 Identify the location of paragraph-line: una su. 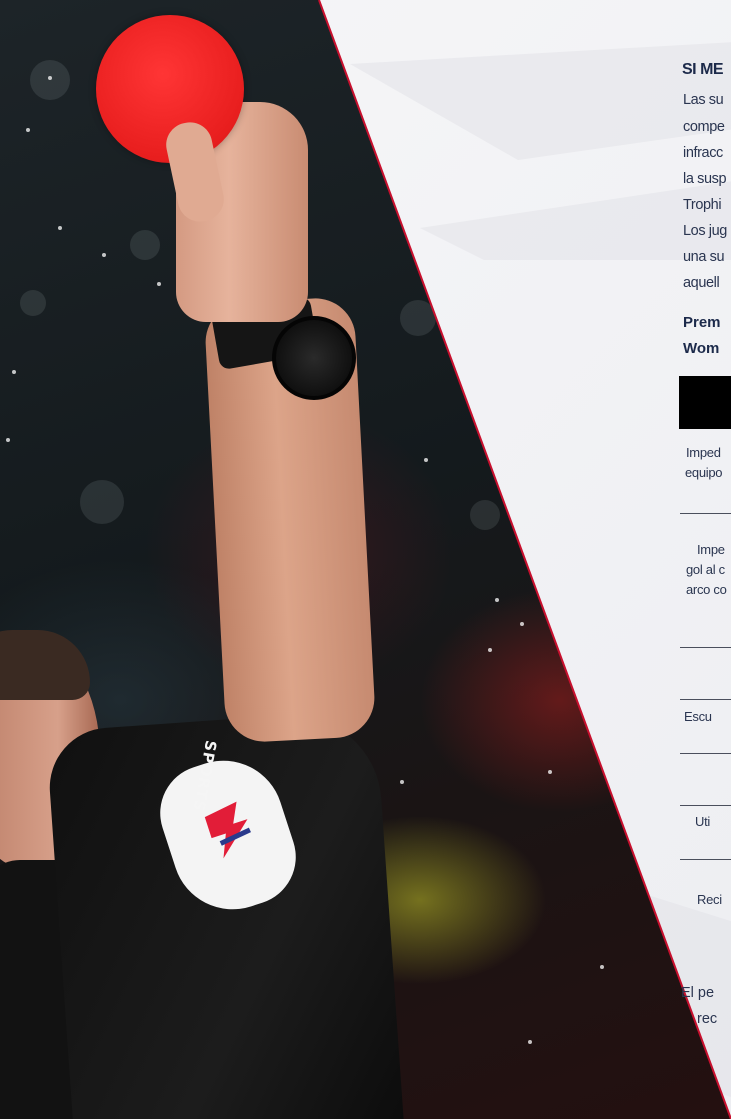
(704, 257).